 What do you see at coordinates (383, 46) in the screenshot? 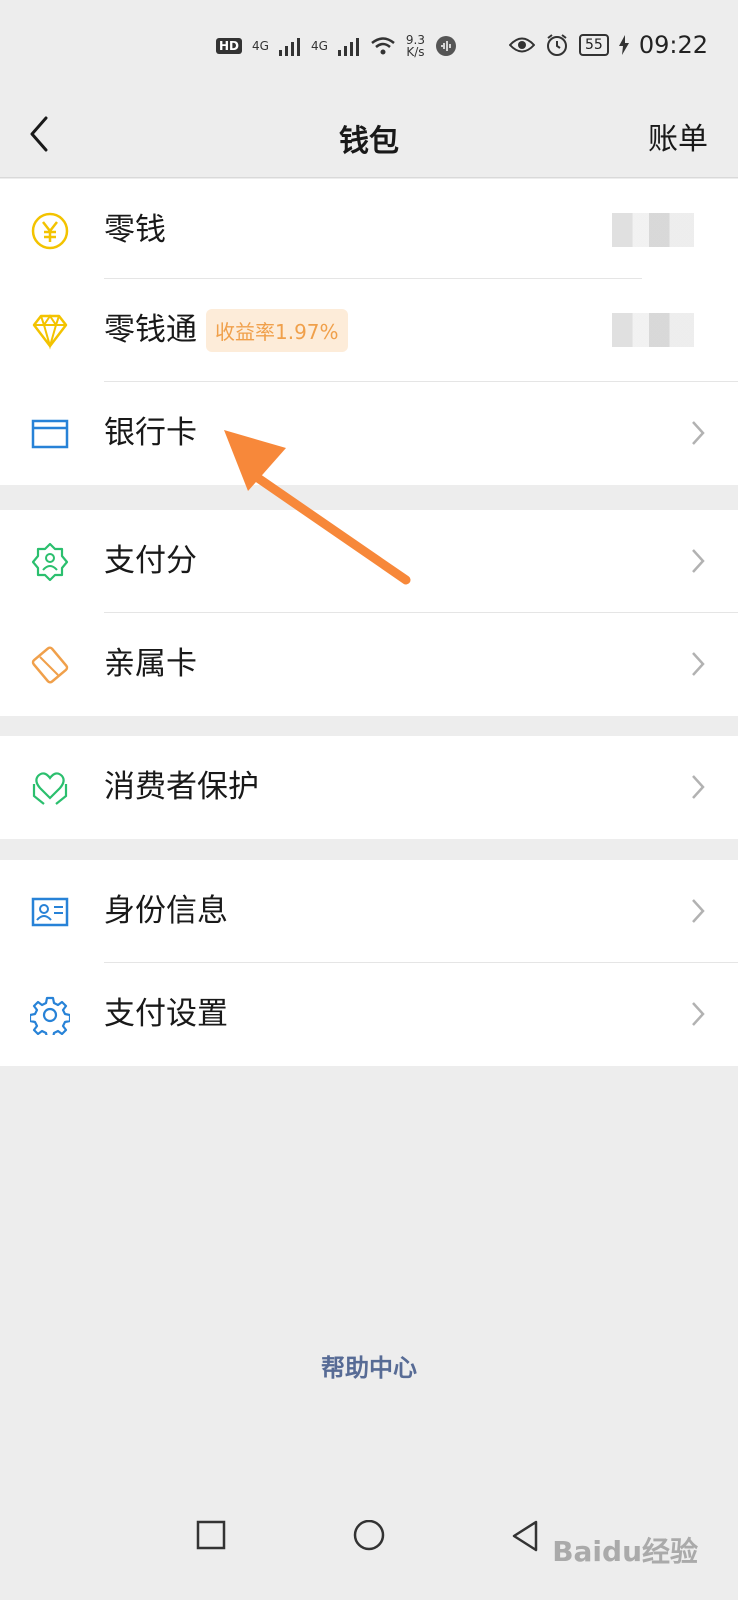
I see `wifi-icon` at bounding box center [383, 46].